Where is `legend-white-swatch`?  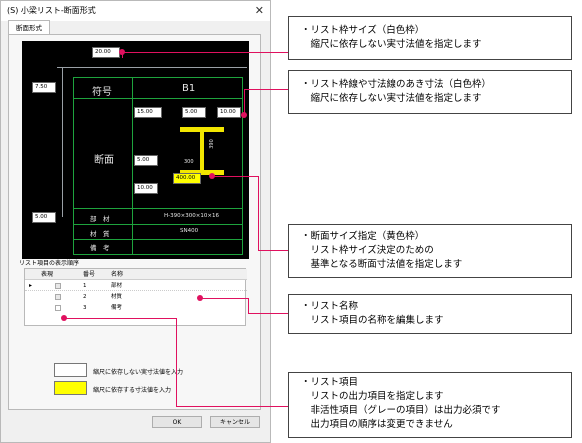
legend-white-swatch is located at coordinates (70, 370).